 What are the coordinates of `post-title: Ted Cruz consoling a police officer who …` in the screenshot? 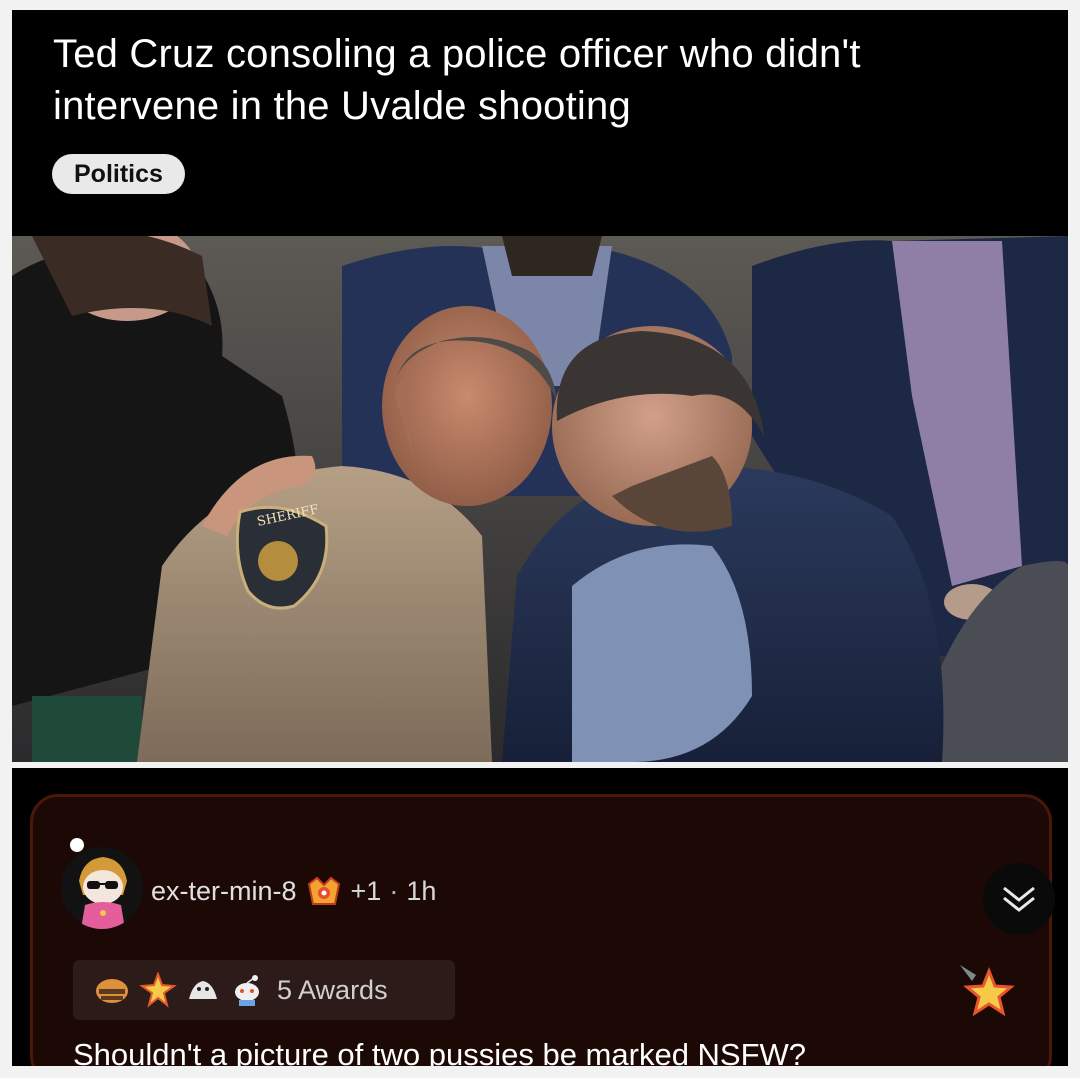 It's located at (543, 80).